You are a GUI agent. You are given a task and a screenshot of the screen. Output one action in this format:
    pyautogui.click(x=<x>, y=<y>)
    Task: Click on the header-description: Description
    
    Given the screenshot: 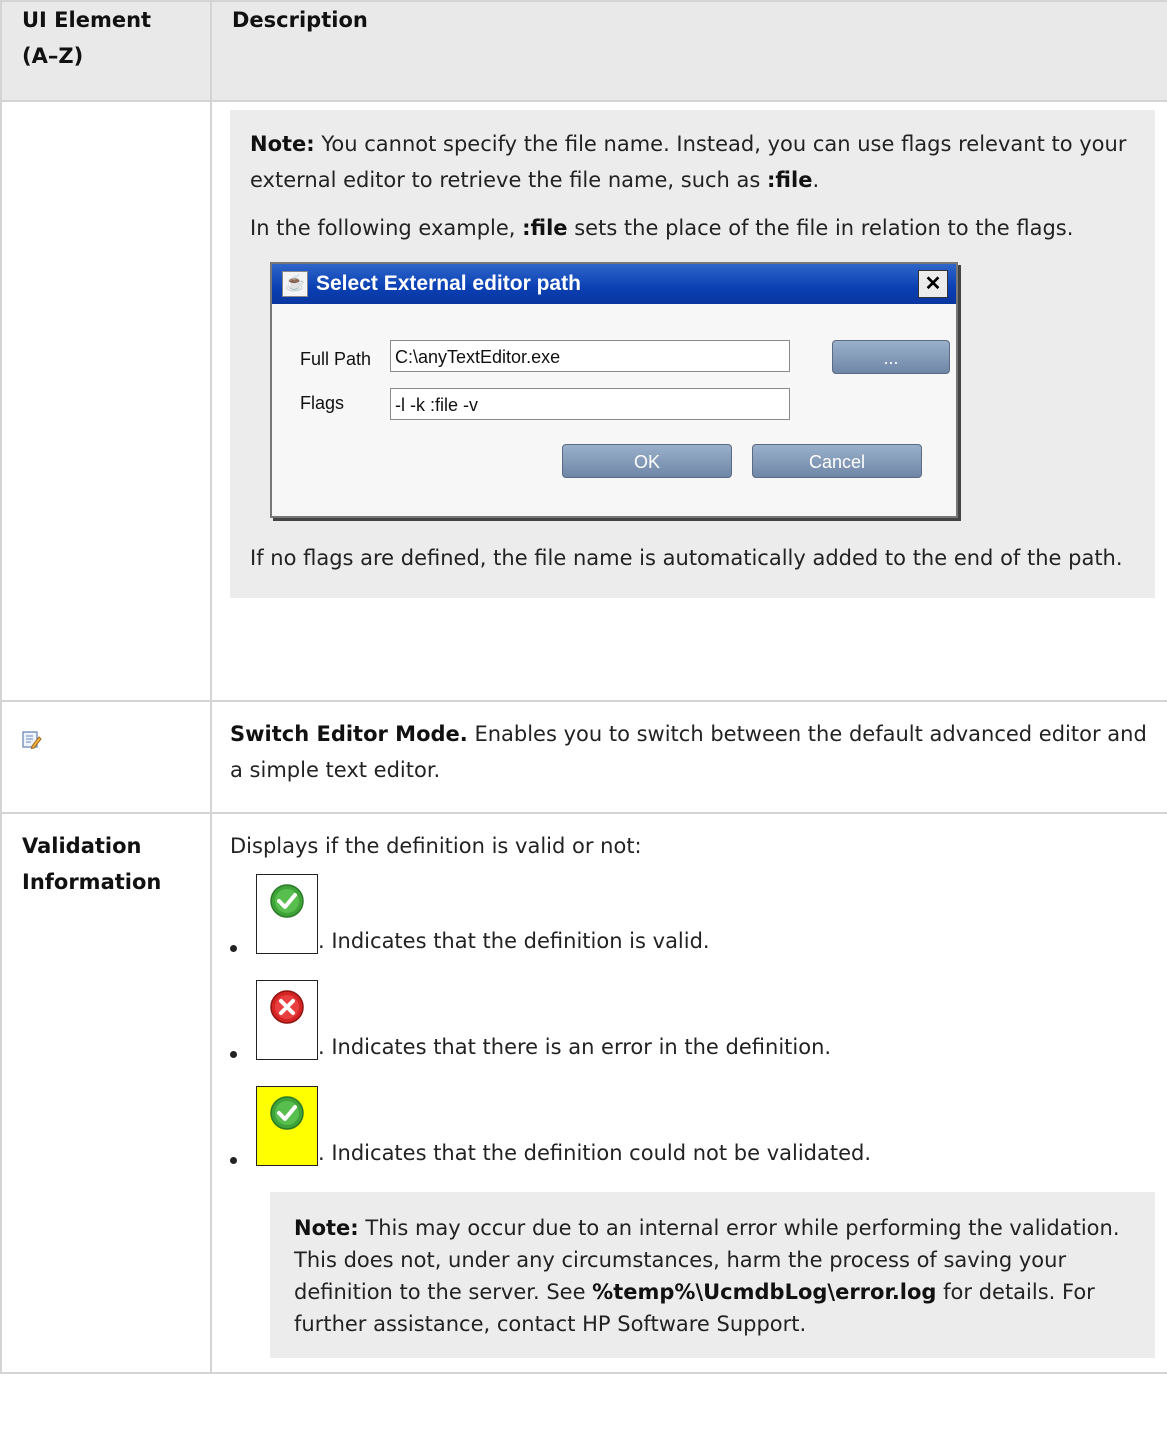 What is the action you would take?
    pyautogui.click(x=688, y=51)
    